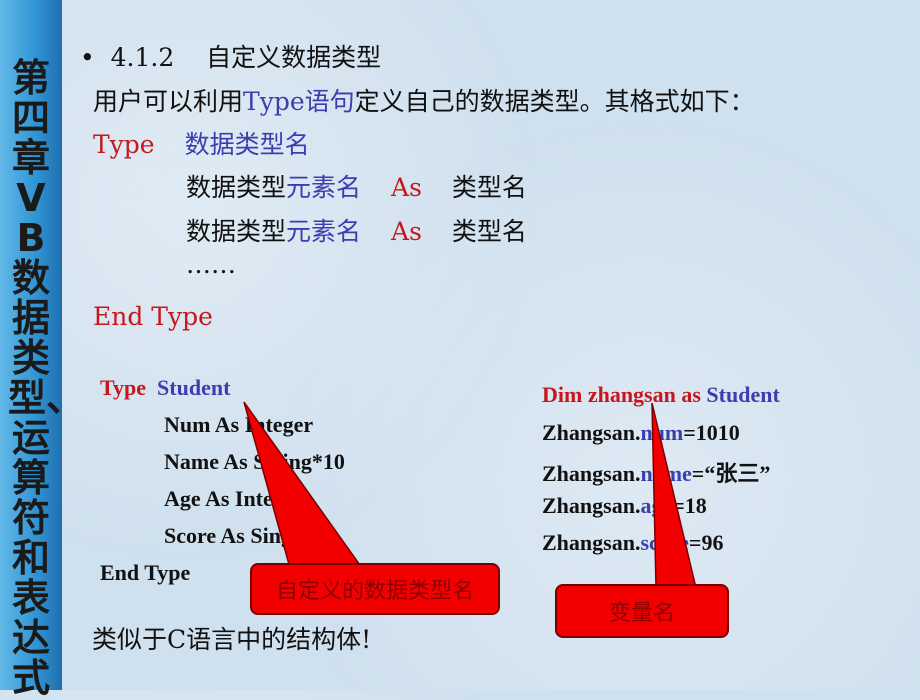 The height and width of the screenshot is (700, 920). Describe the element at coordinates (642, 611) in the screenshot. I see `callout-var-name: 变量名` at that location.